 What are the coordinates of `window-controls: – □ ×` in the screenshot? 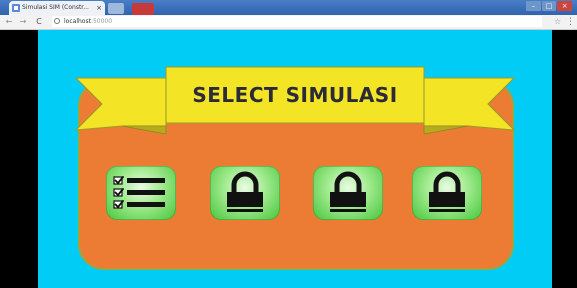 It's located at (549, 6).